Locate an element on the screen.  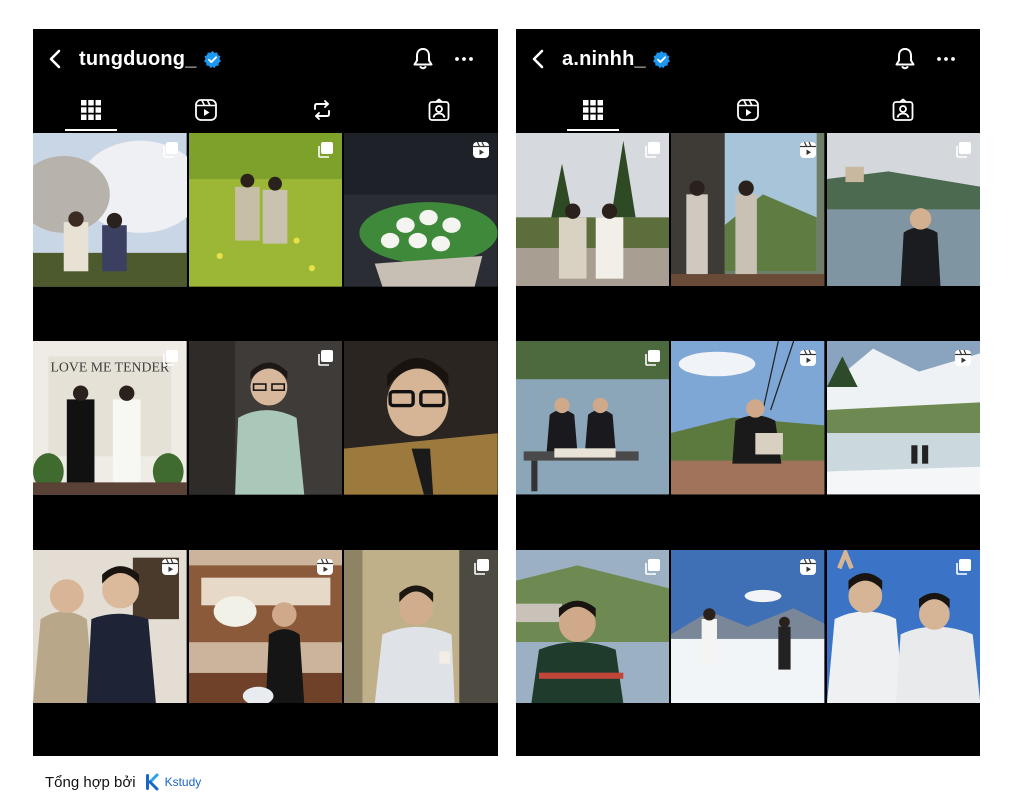
photo-glasses-selfie is located at coordinates (421, 418).